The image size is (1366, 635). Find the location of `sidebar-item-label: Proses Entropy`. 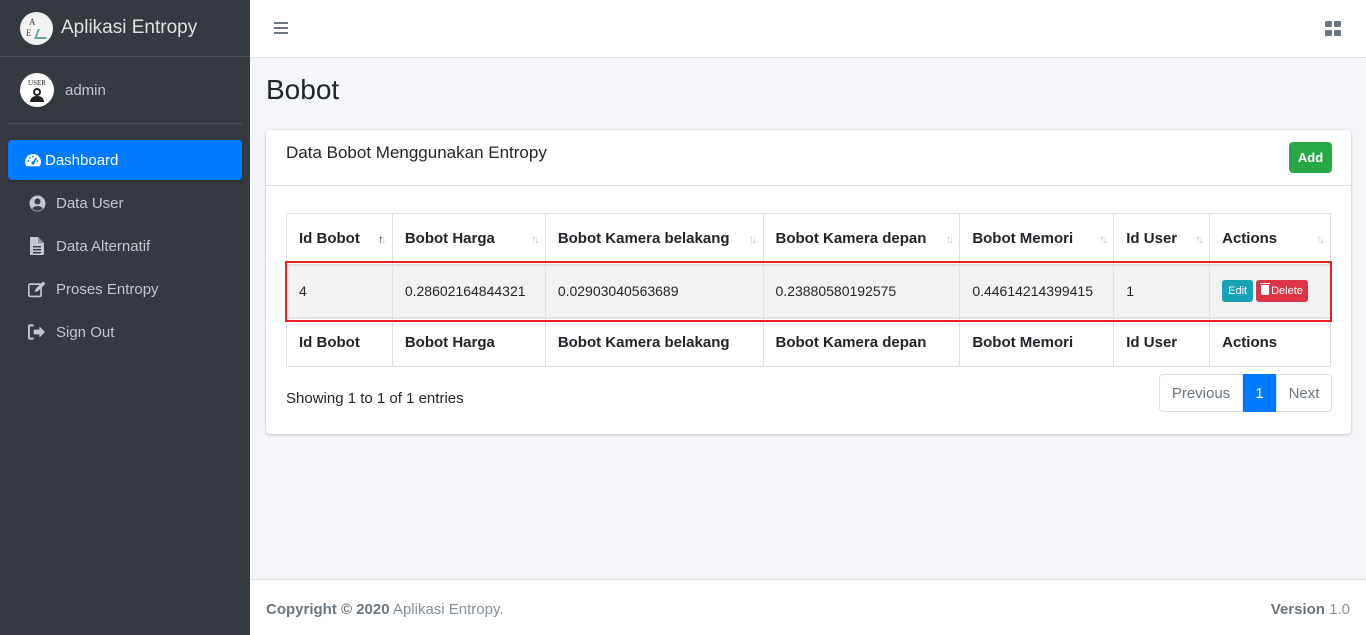

sidebar-item-label: Proses Entropy is located at coordinates (107, 289).